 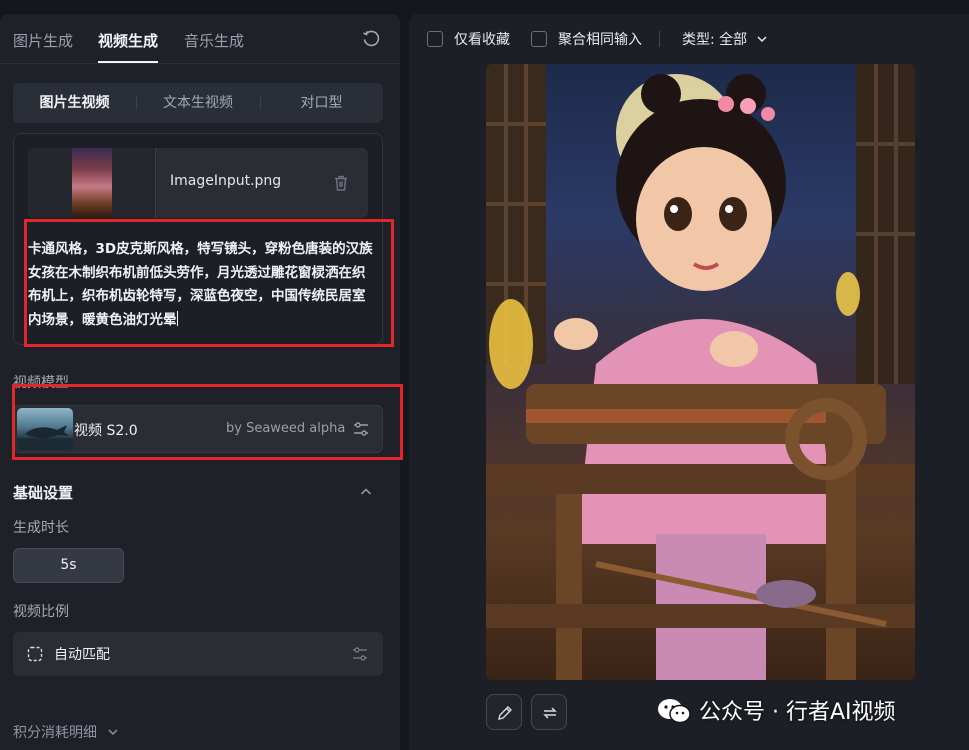 I want to click on uploaded-file: ImageInput.png, so click(x=198, y=183).